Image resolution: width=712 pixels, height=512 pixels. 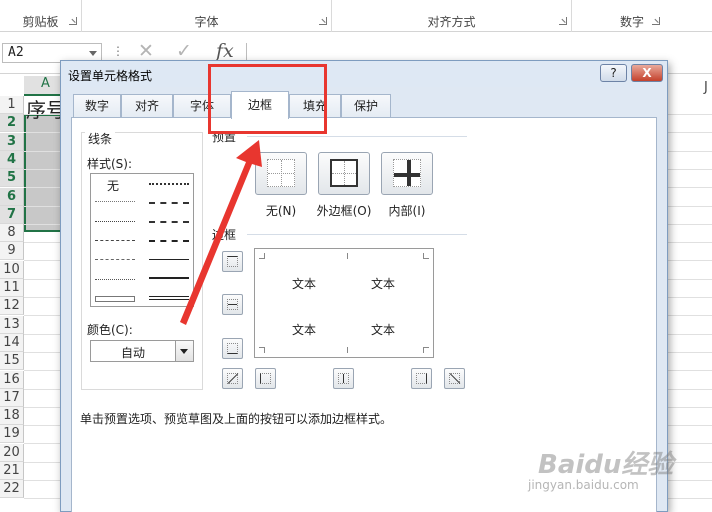 I want to click on border-left-icon, so click(x=265, y=378).